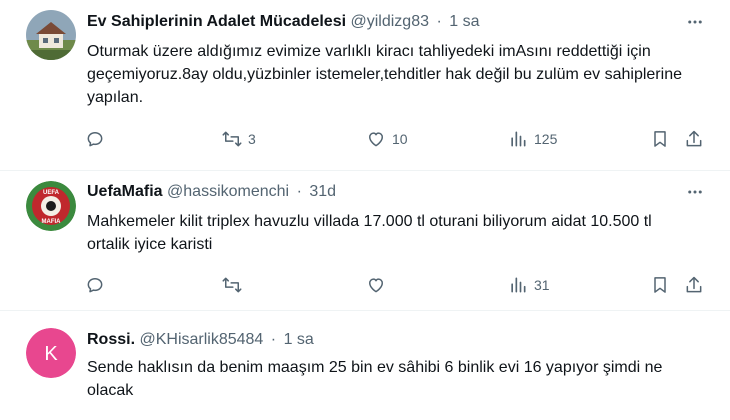  What do you see at coordinates (52, 222) in the screenshot?
I see `avatar-text-bottom: MAFIA` at bounding box center [52, 222].